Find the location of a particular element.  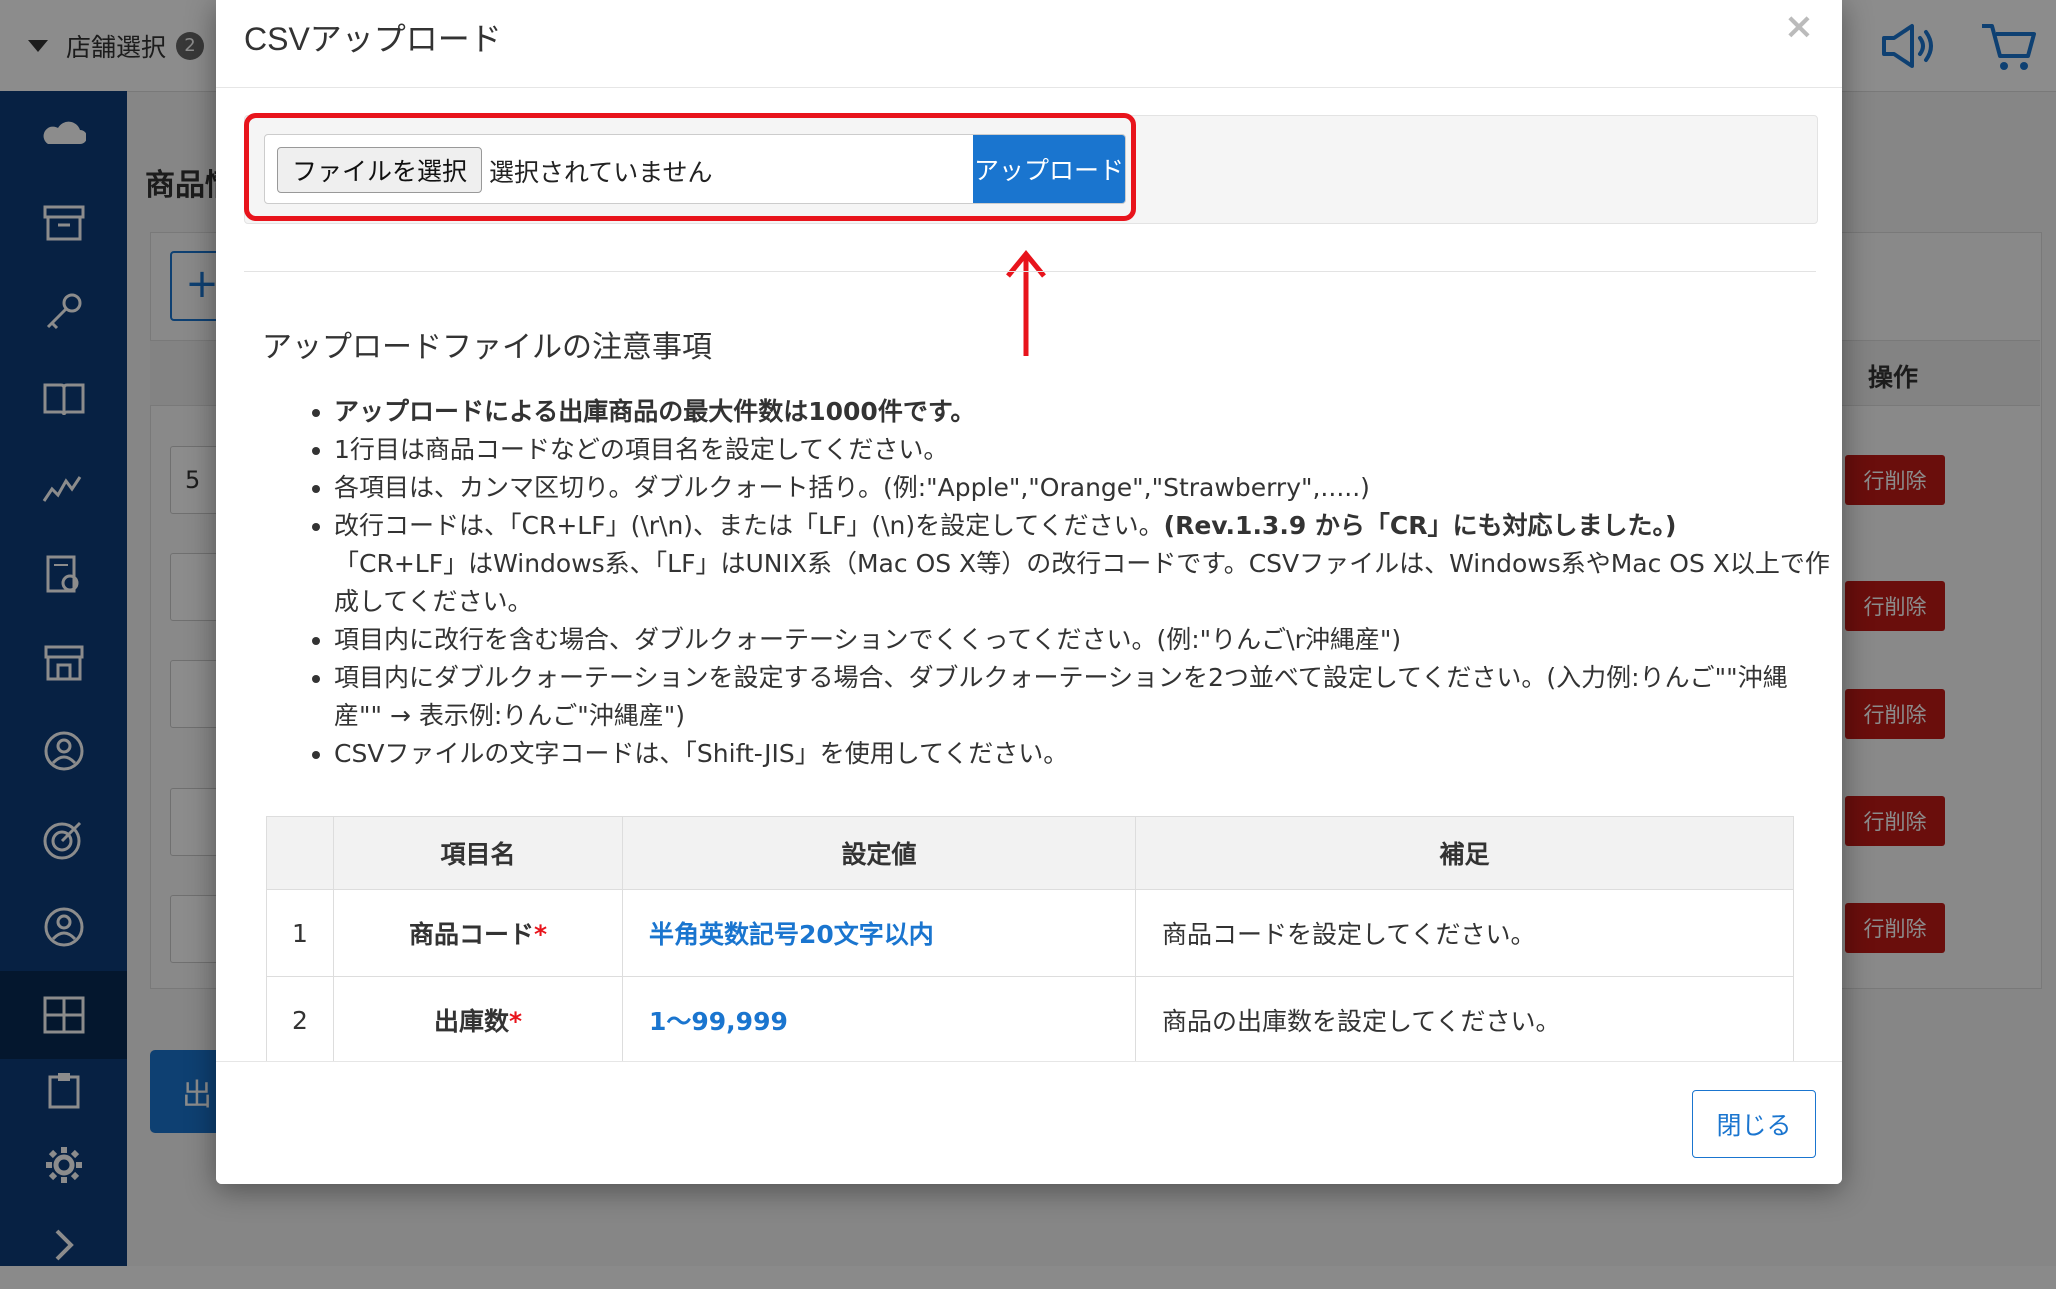

field-name-text: 出庫数 is located at coordinates (471, 1021).